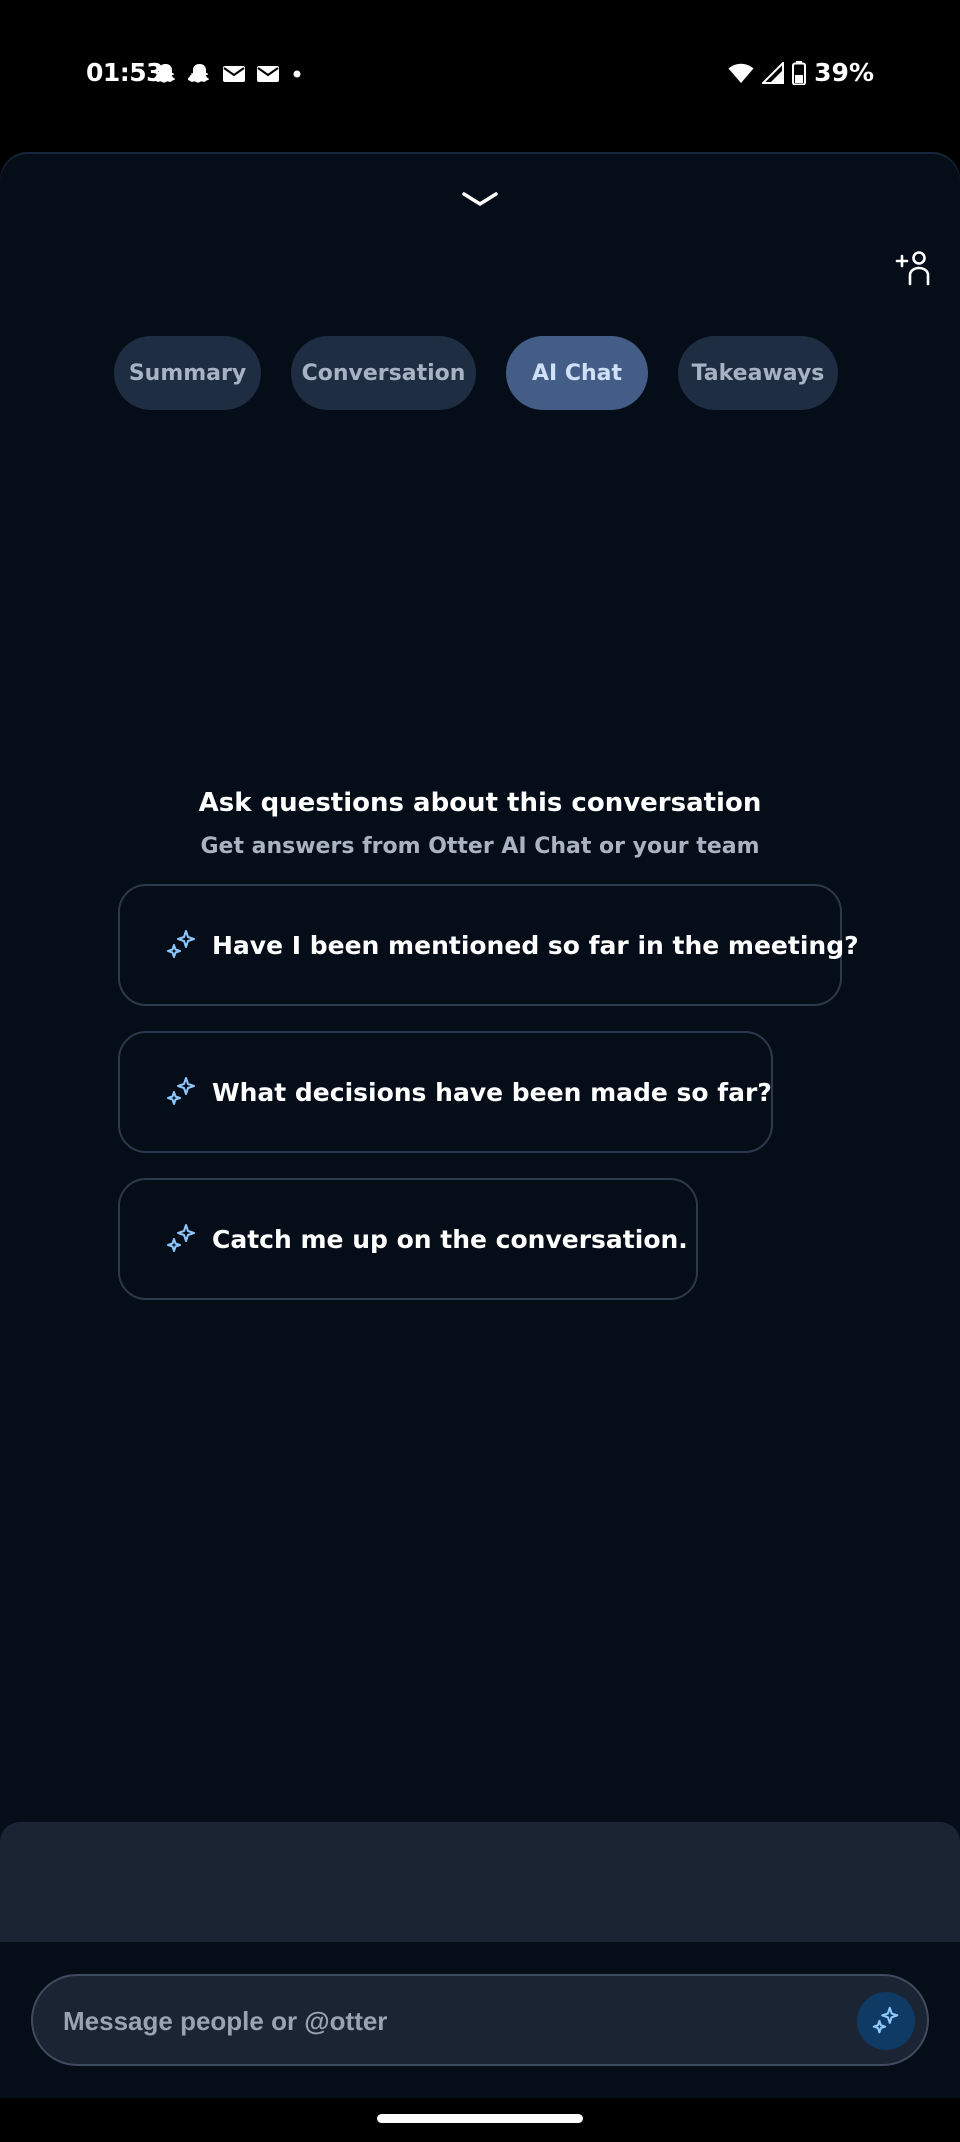 This screenshot has height=2142, width=960. I want to click on chevron-down-icon, so click(480, 200).